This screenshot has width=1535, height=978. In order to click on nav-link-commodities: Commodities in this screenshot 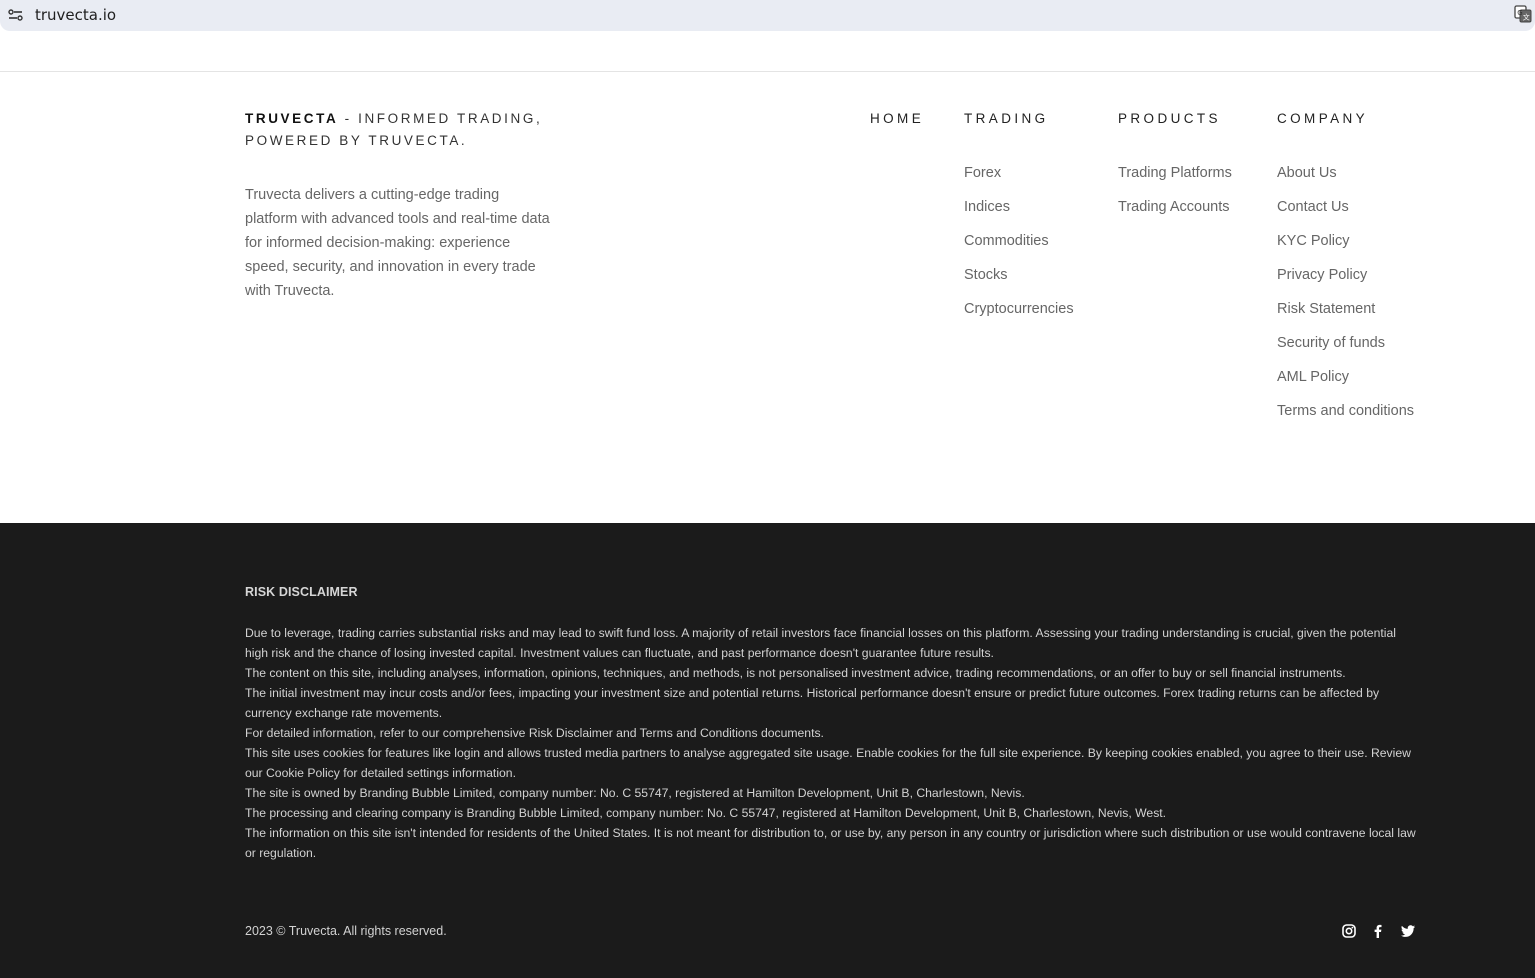, I will do `click(1019, 247)`.